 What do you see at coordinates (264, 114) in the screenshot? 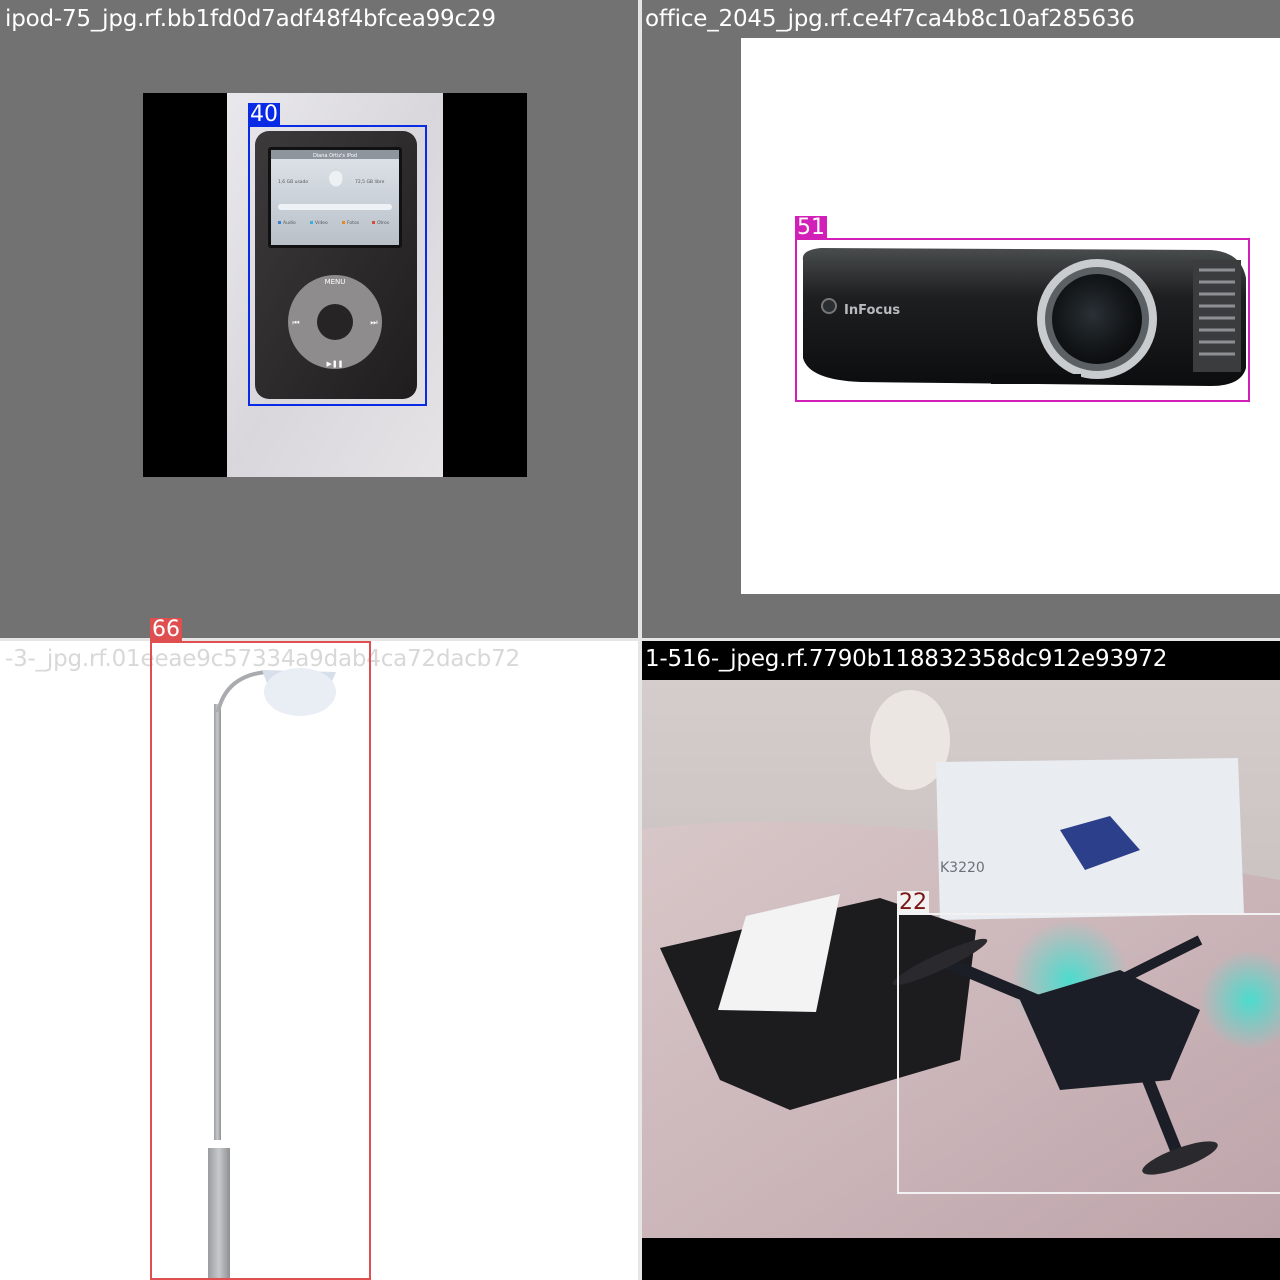
I see `box-label-ipod: 40` at bounding box center [264, 114].